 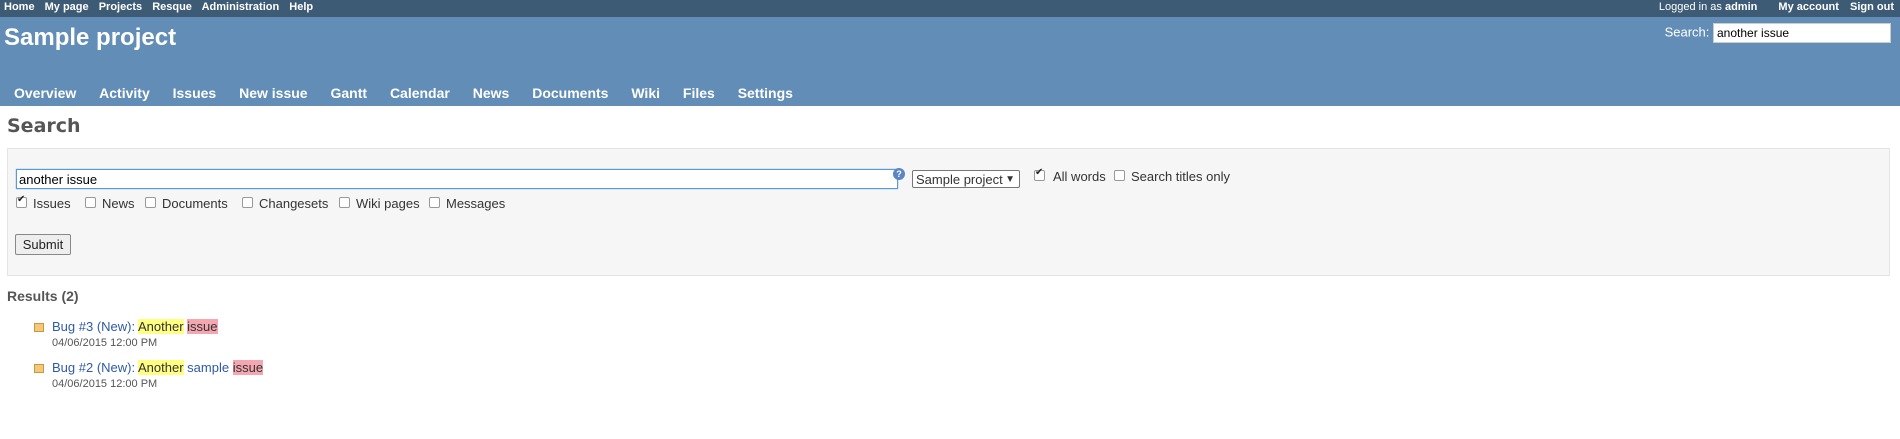 I want to click on logged-in-prefix: Logged in as, so click(x=1690, y=7).